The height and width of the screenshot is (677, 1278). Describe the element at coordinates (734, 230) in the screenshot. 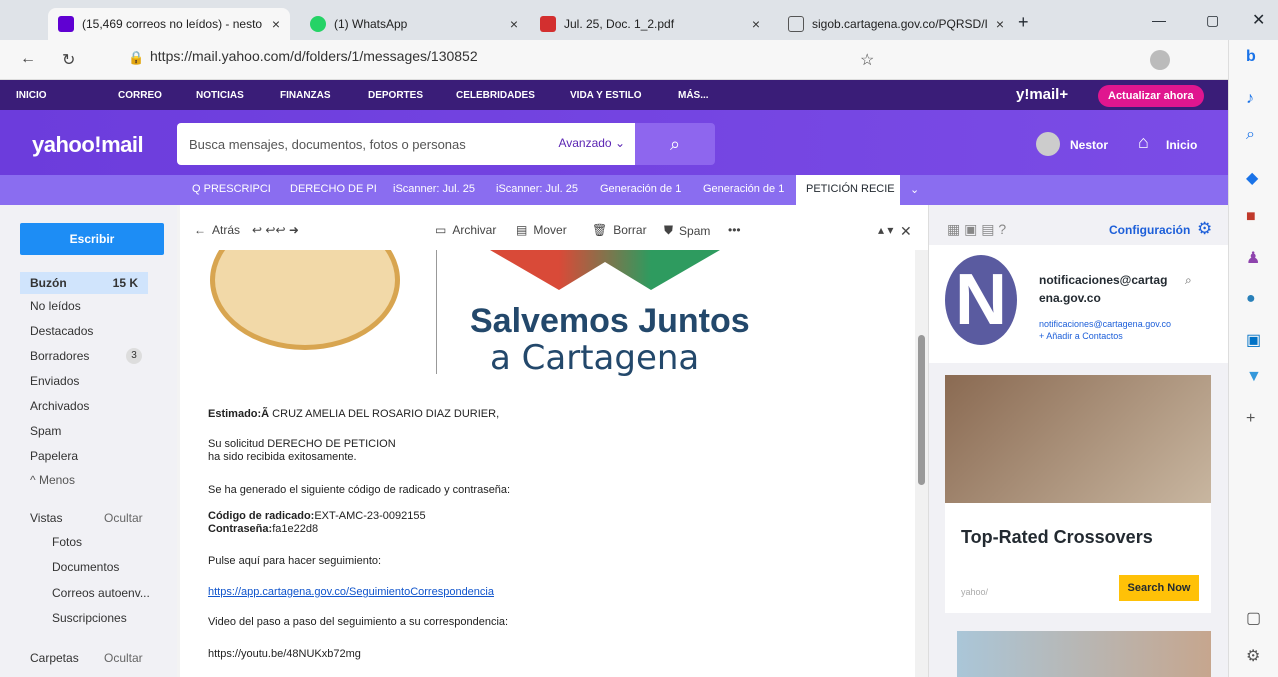

I see `more-button: •••` at that location.